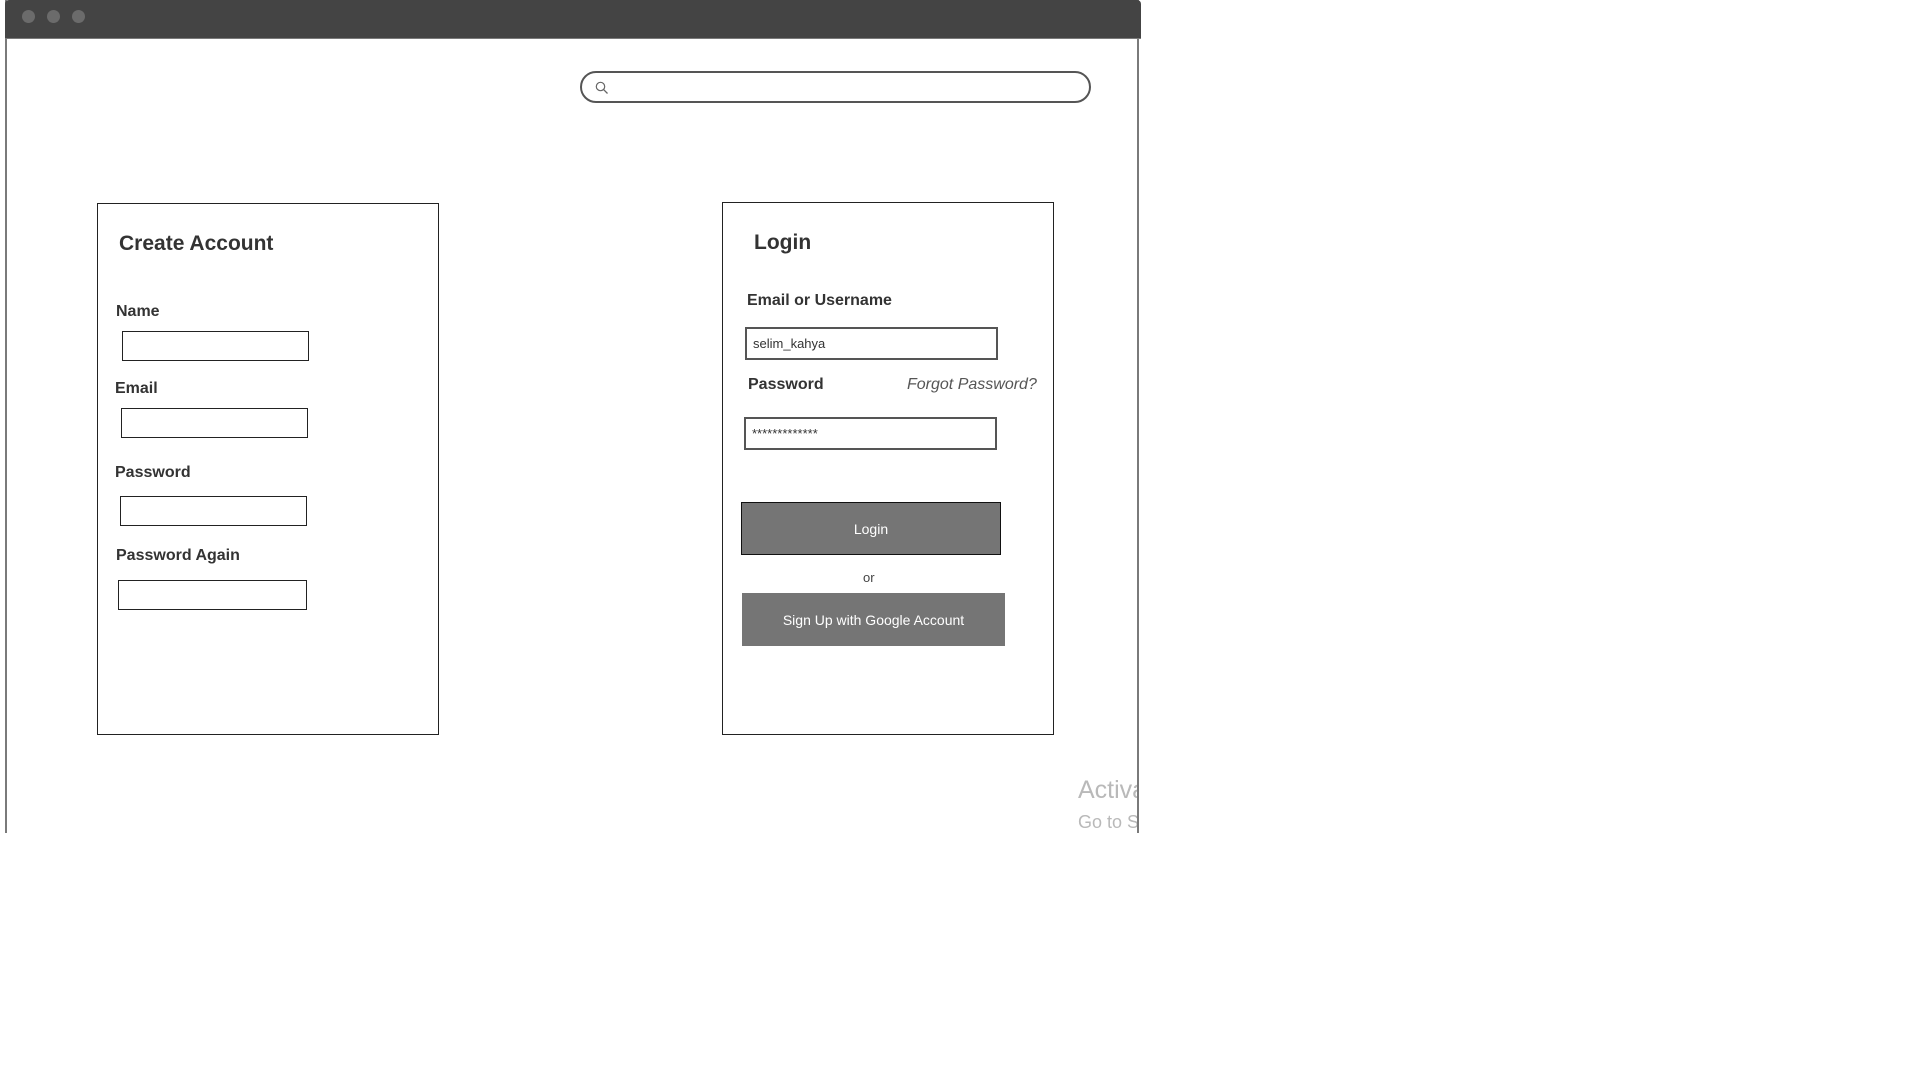 The image size is (1920, 1080). Describe the element at coordinates (819, 300) in the screenshot. I see `username-label: Email or Username` at that location.